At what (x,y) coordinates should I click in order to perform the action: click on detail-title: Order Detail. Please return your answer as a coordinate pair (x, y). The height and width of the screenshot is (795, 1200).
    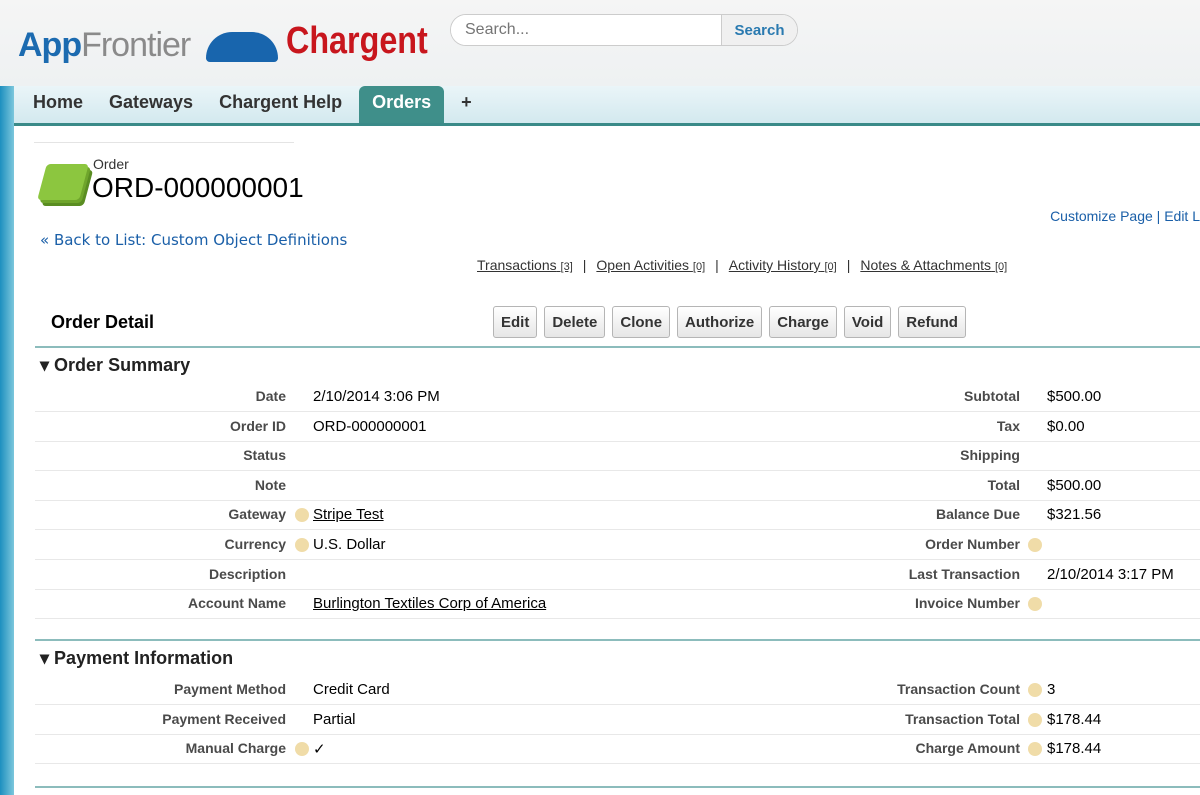
    Looking at the image, I should click on (103, 322).